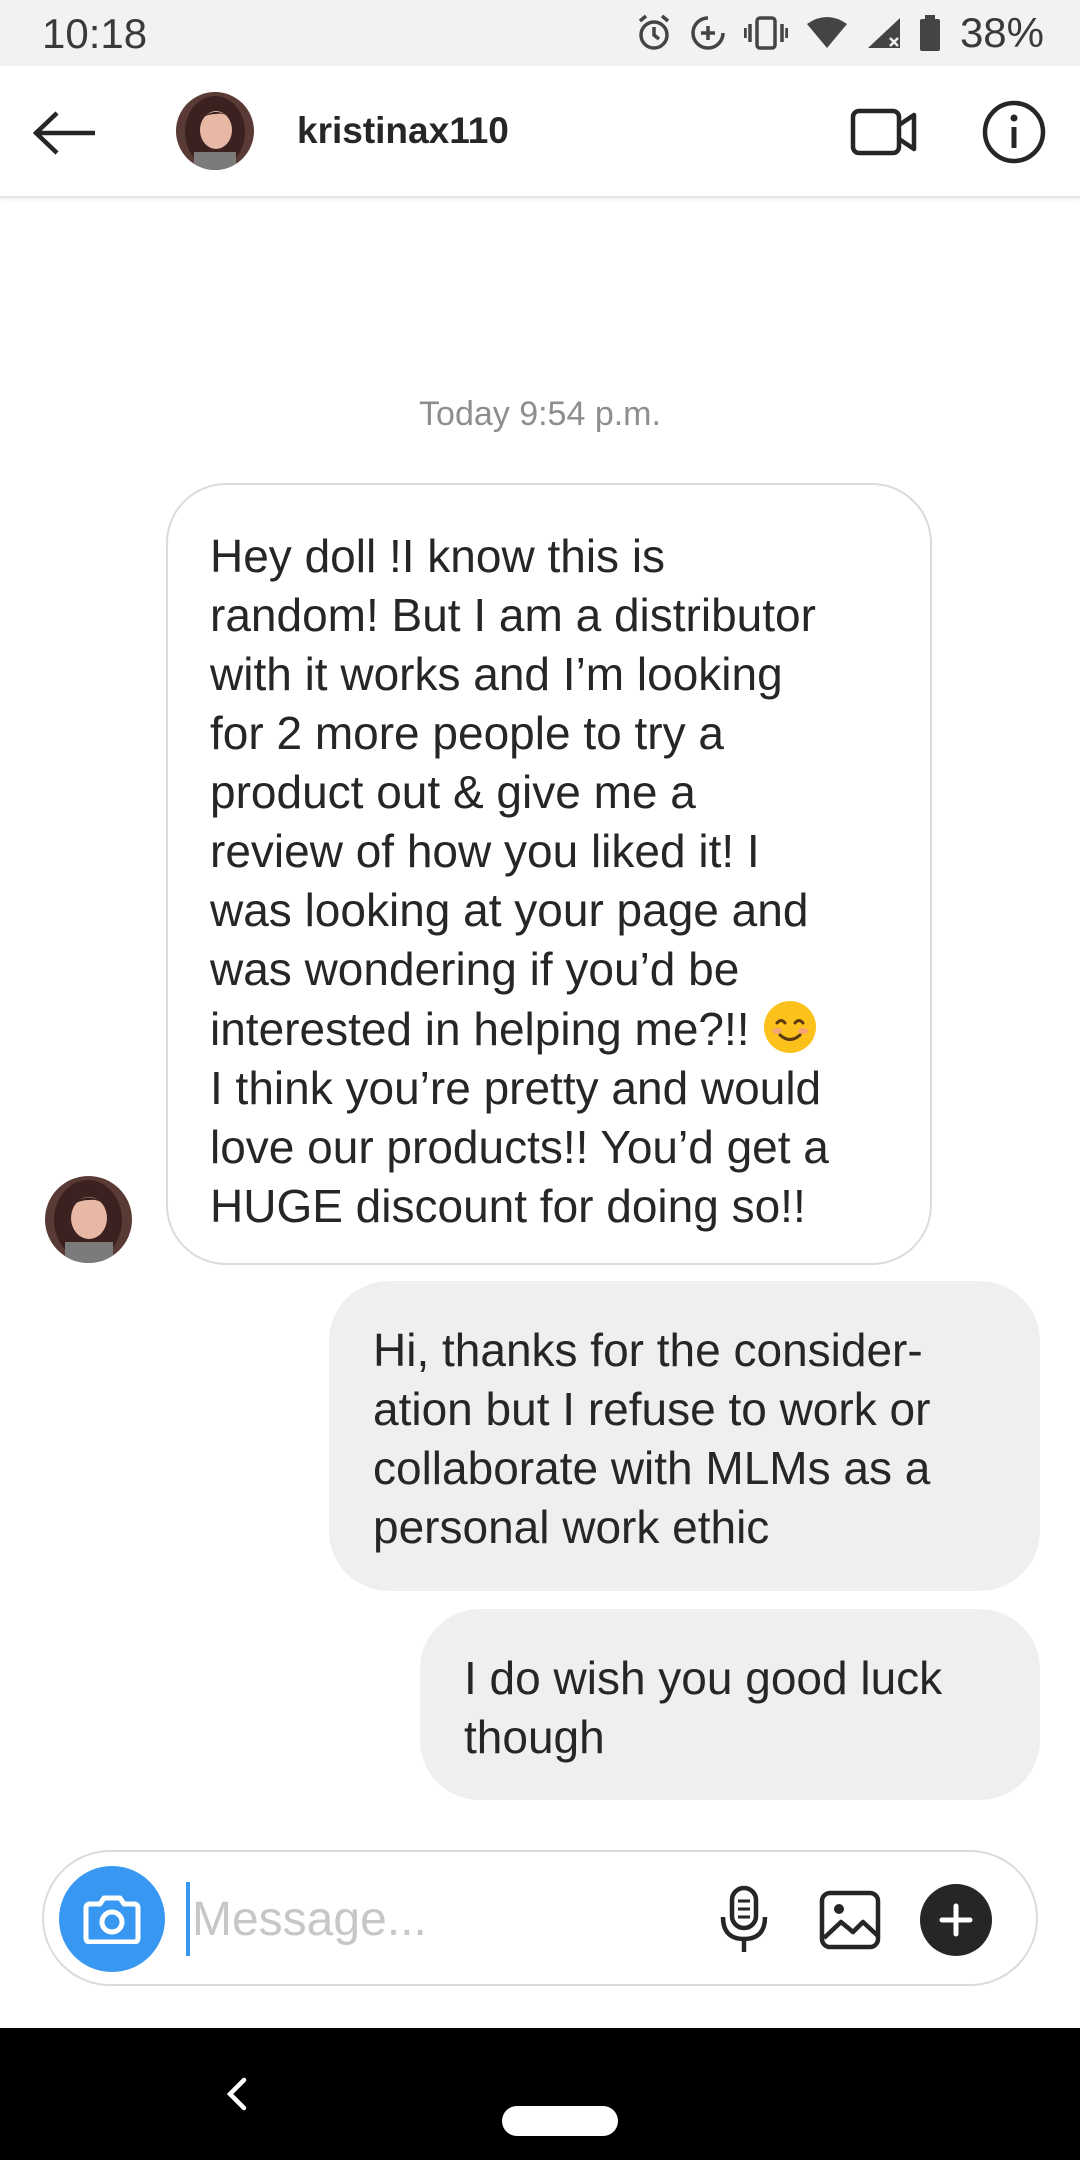  I want to click on battery-icon, so click(929, 33).